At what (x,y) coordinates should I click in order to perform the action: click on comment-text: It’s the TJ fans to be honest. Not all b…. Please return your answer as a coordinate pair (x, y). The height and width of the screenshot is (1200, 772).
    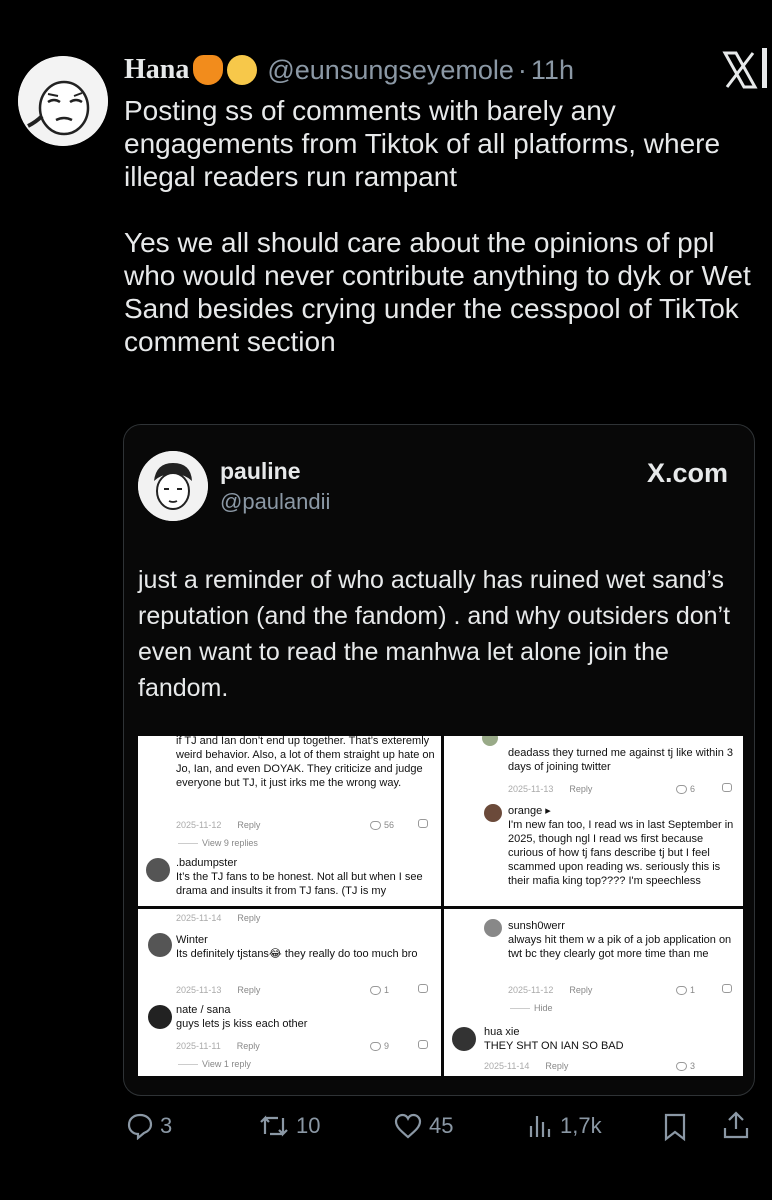
    Looking at the image, I should click on (299, 884).